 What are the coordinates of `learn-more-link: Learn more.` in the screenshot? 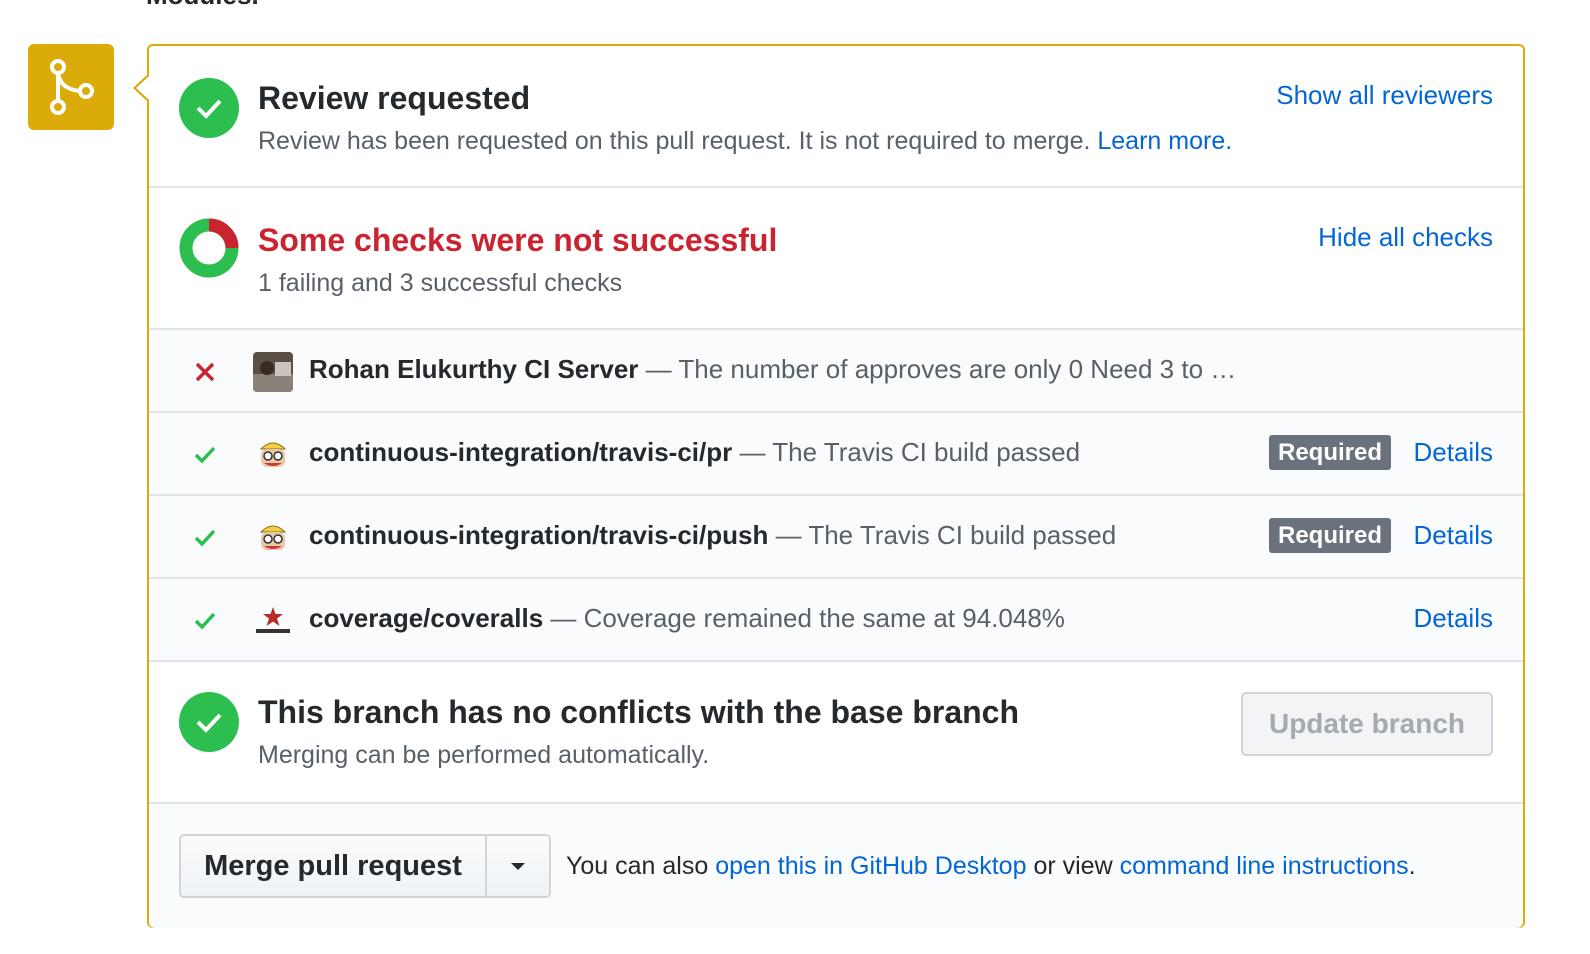 It's located at (1164, 141).